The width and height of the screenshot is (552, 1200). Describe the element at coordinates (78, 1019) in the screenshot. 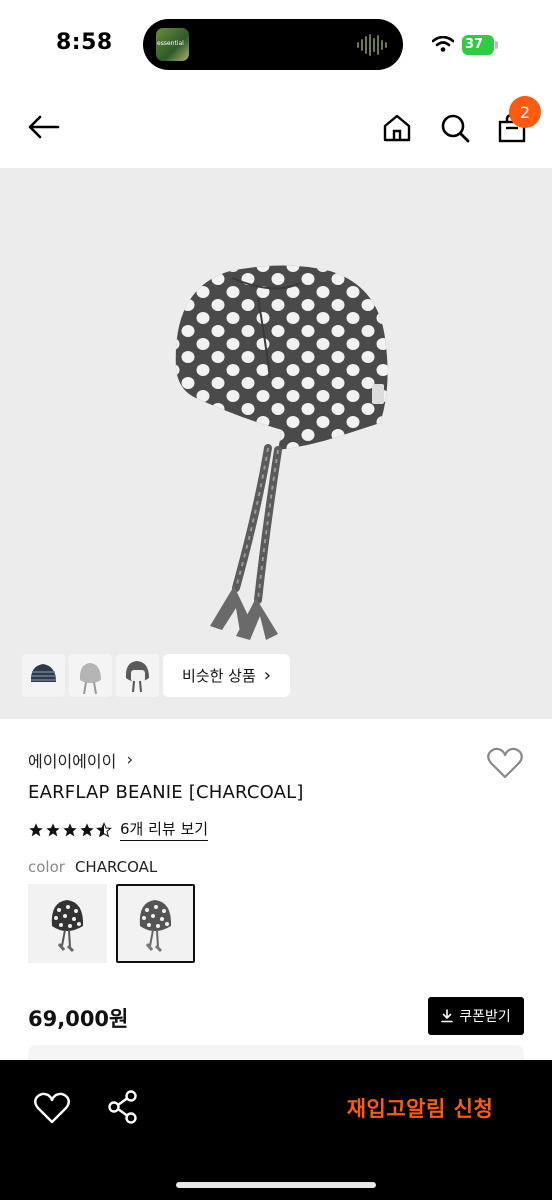

I see `product-price: 69,000원` at that location.